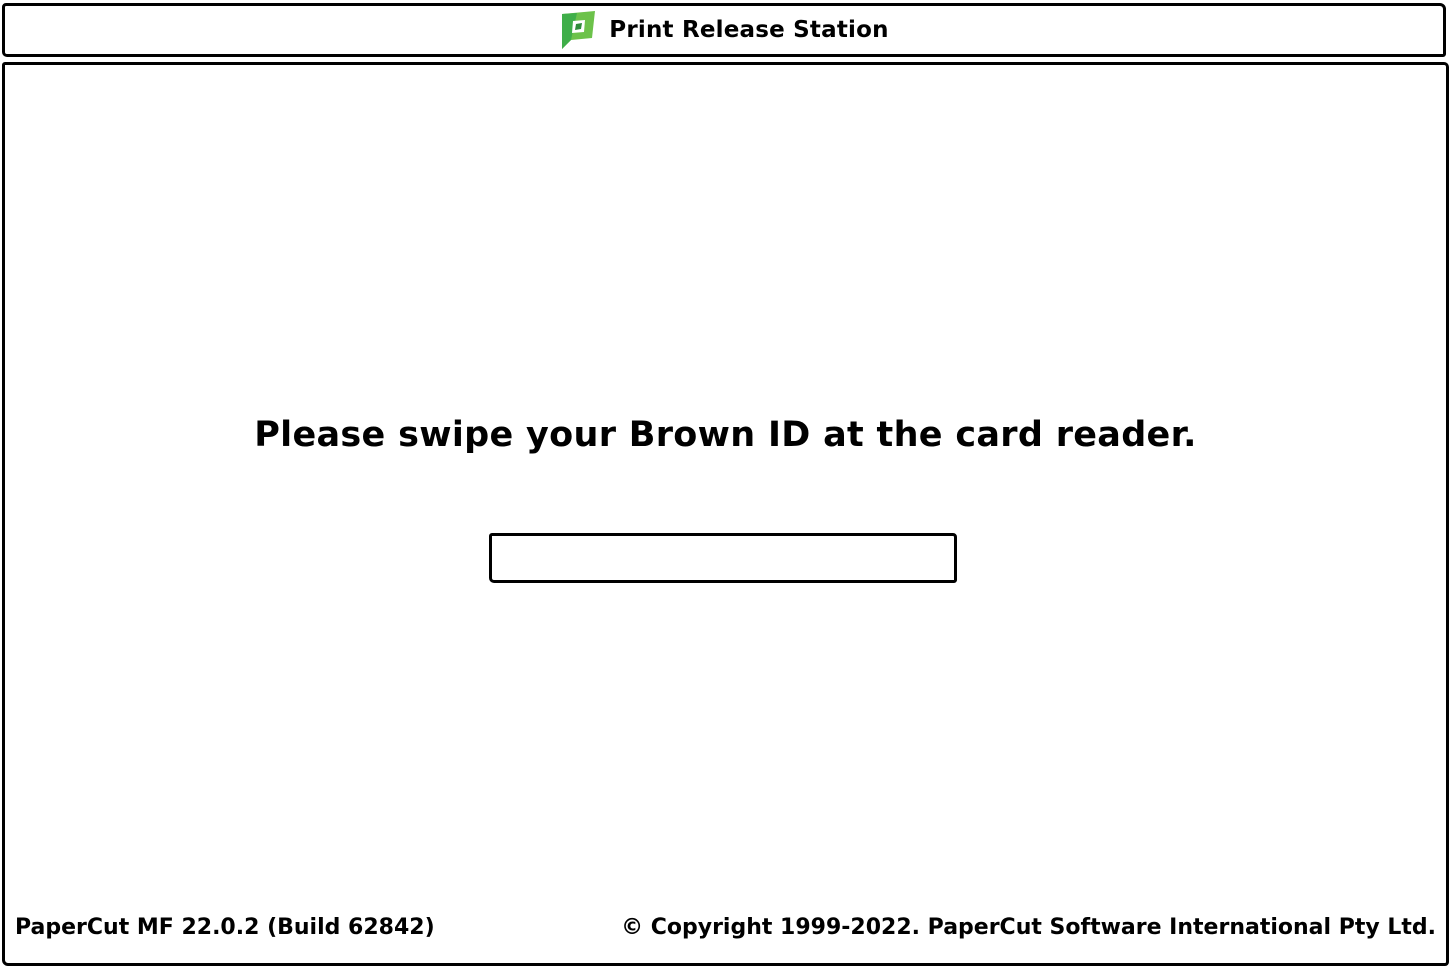  What do you see at coordinates (749, 30) in the screenshot?
I see `app-title: Print Release Station` at bounding box center [749, 30].